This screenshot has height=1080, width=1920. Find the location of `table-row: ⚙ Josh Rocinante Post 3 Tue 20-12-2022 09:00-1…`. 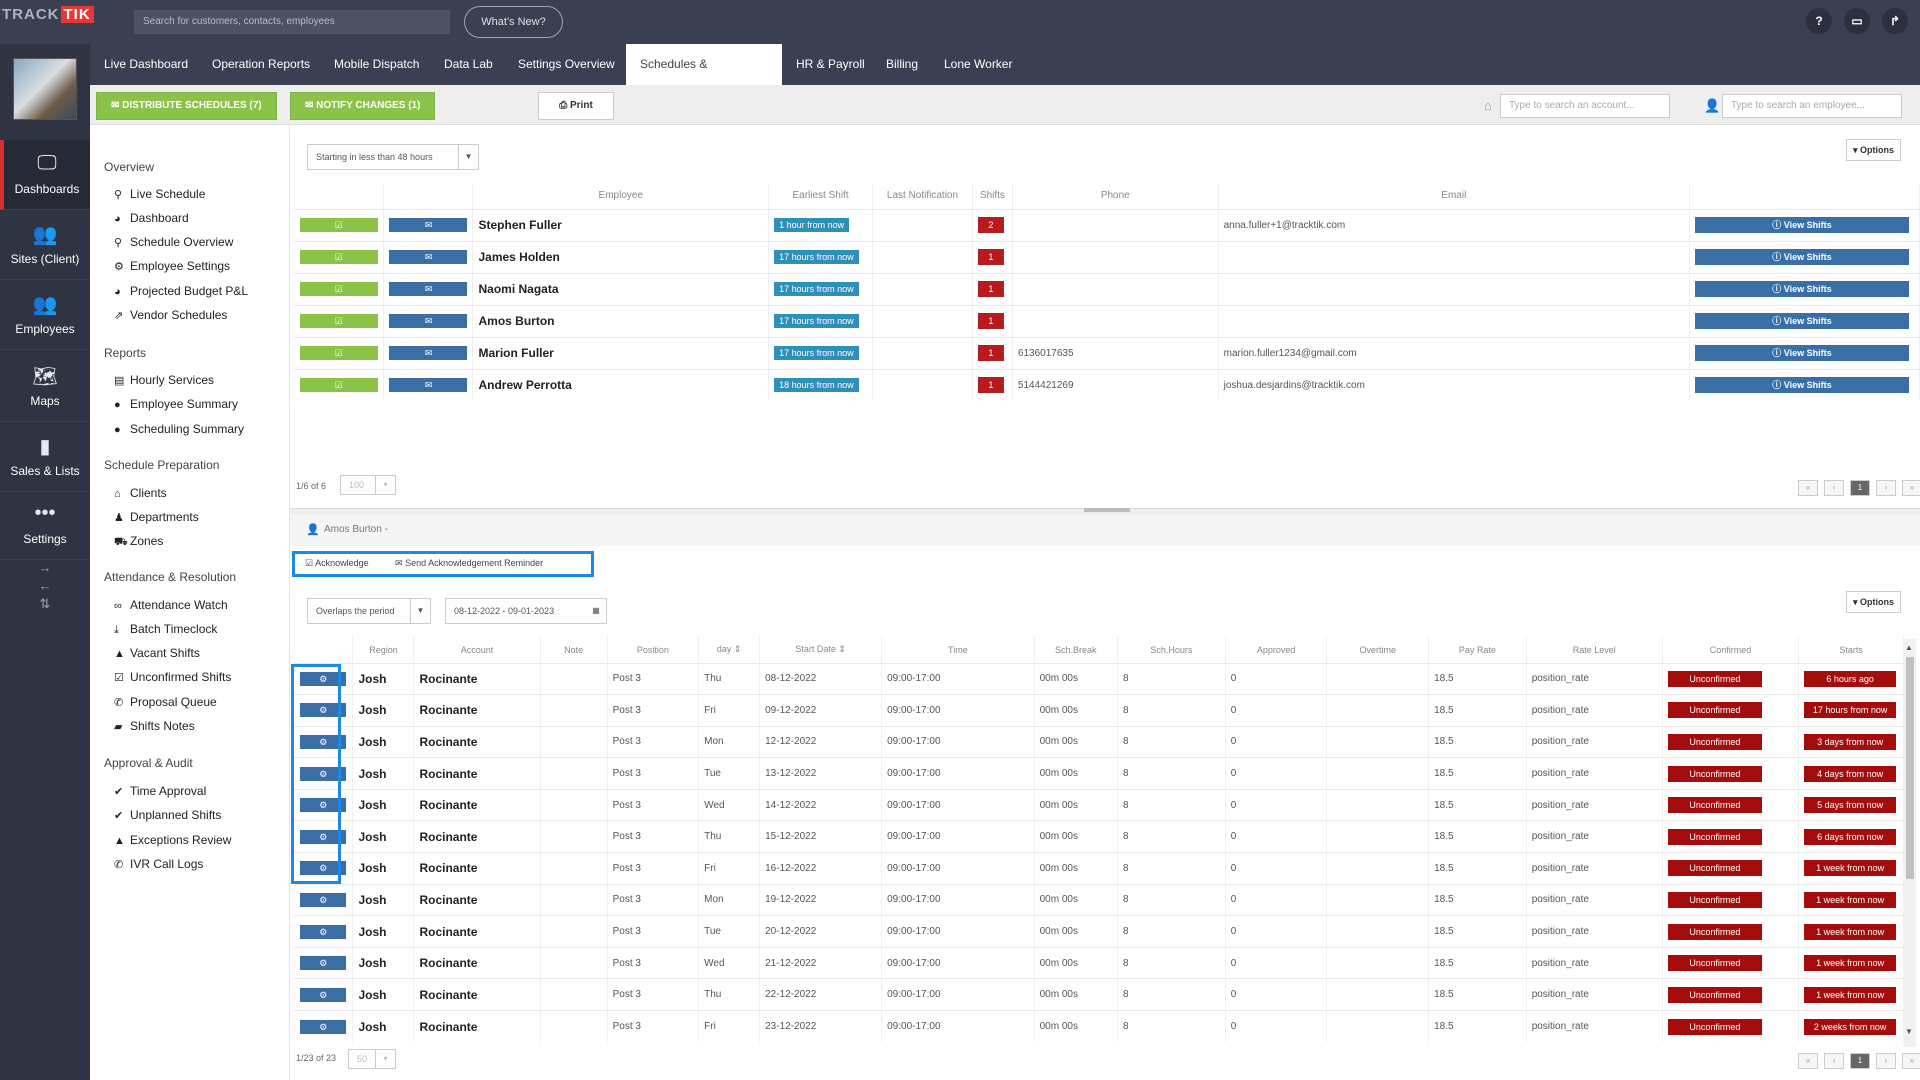

table-row: ⚙ Josh Rocinante Post 3 Tue 20-12-2022 09:00-1… is located at coordinates (1099, 931).